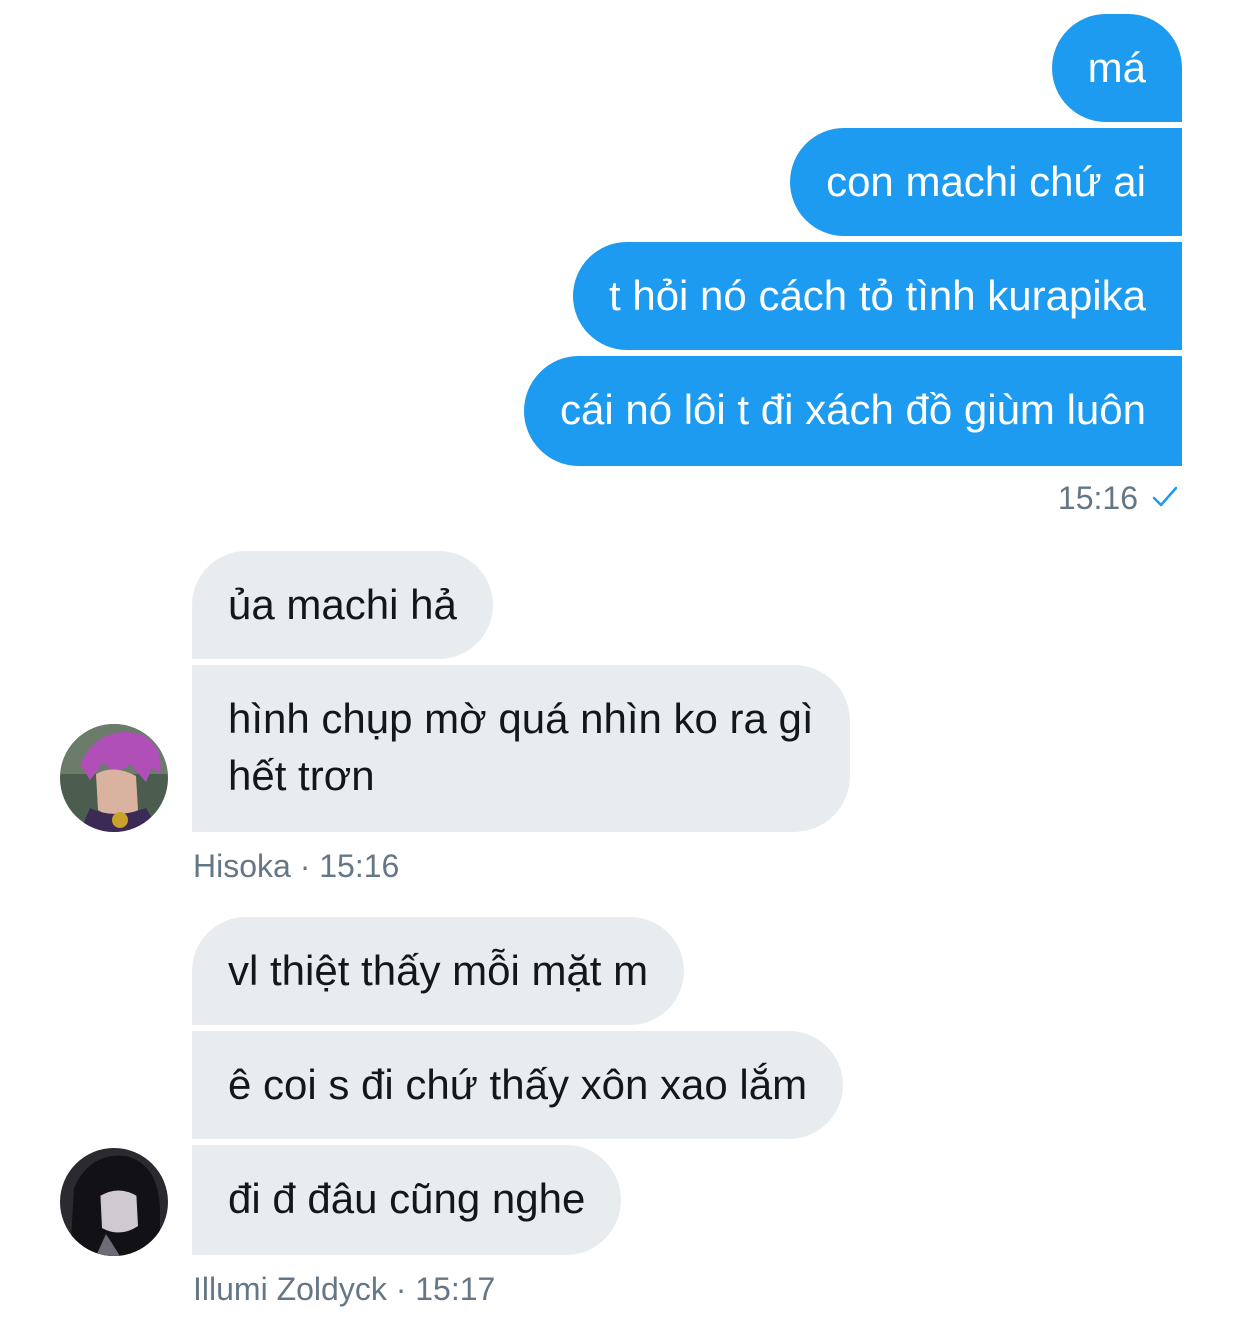 The image size is (1242, 1324). What do you see at coordinates (296, 866) in the screenshot?
I see `hisoka-meta: Hisoka · 15:16` at bounding box center [296, 866].